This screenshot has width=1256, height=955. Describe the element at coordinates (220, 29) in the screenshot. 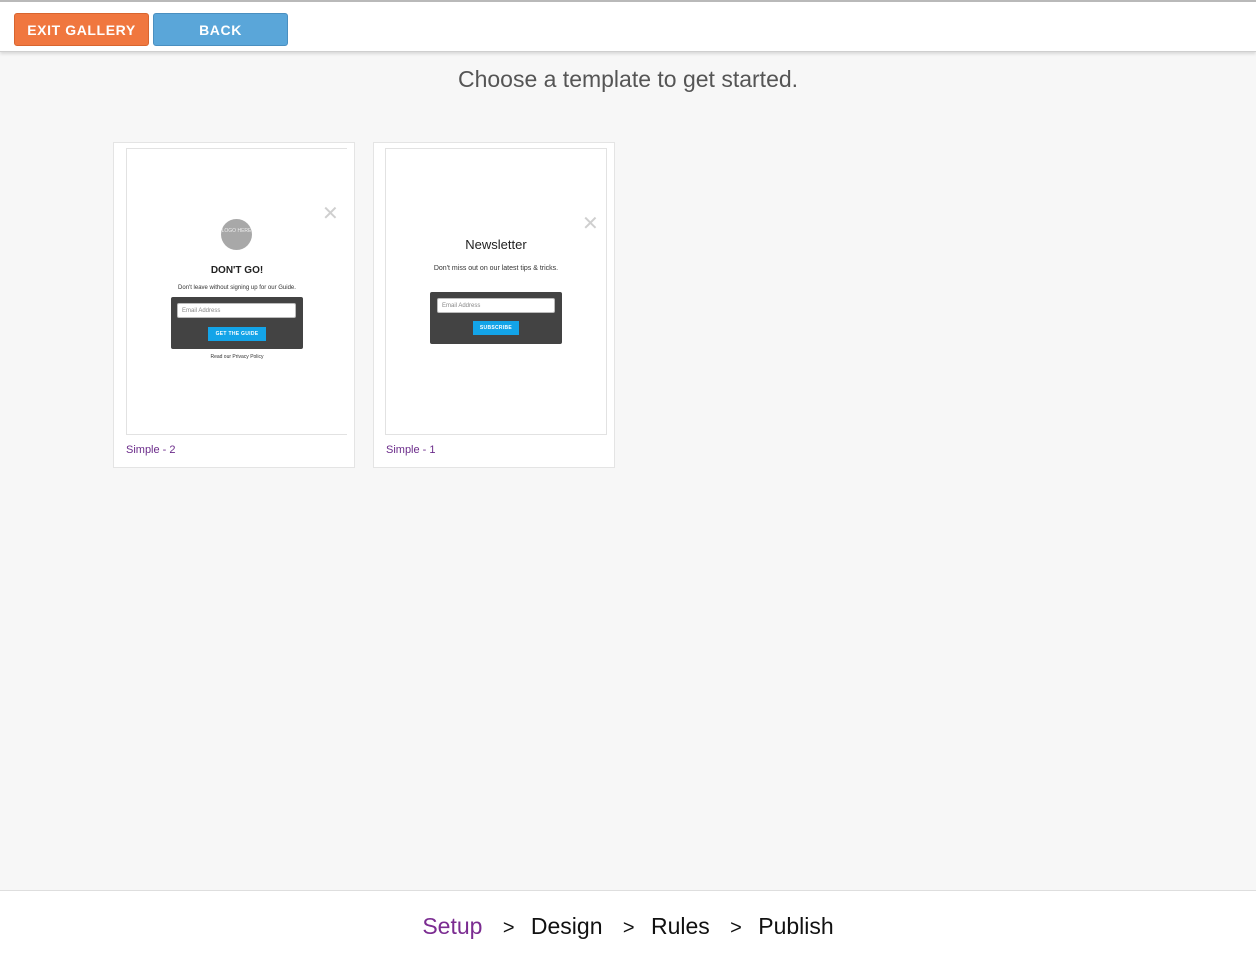

I see `back-button: BACK` at that location.